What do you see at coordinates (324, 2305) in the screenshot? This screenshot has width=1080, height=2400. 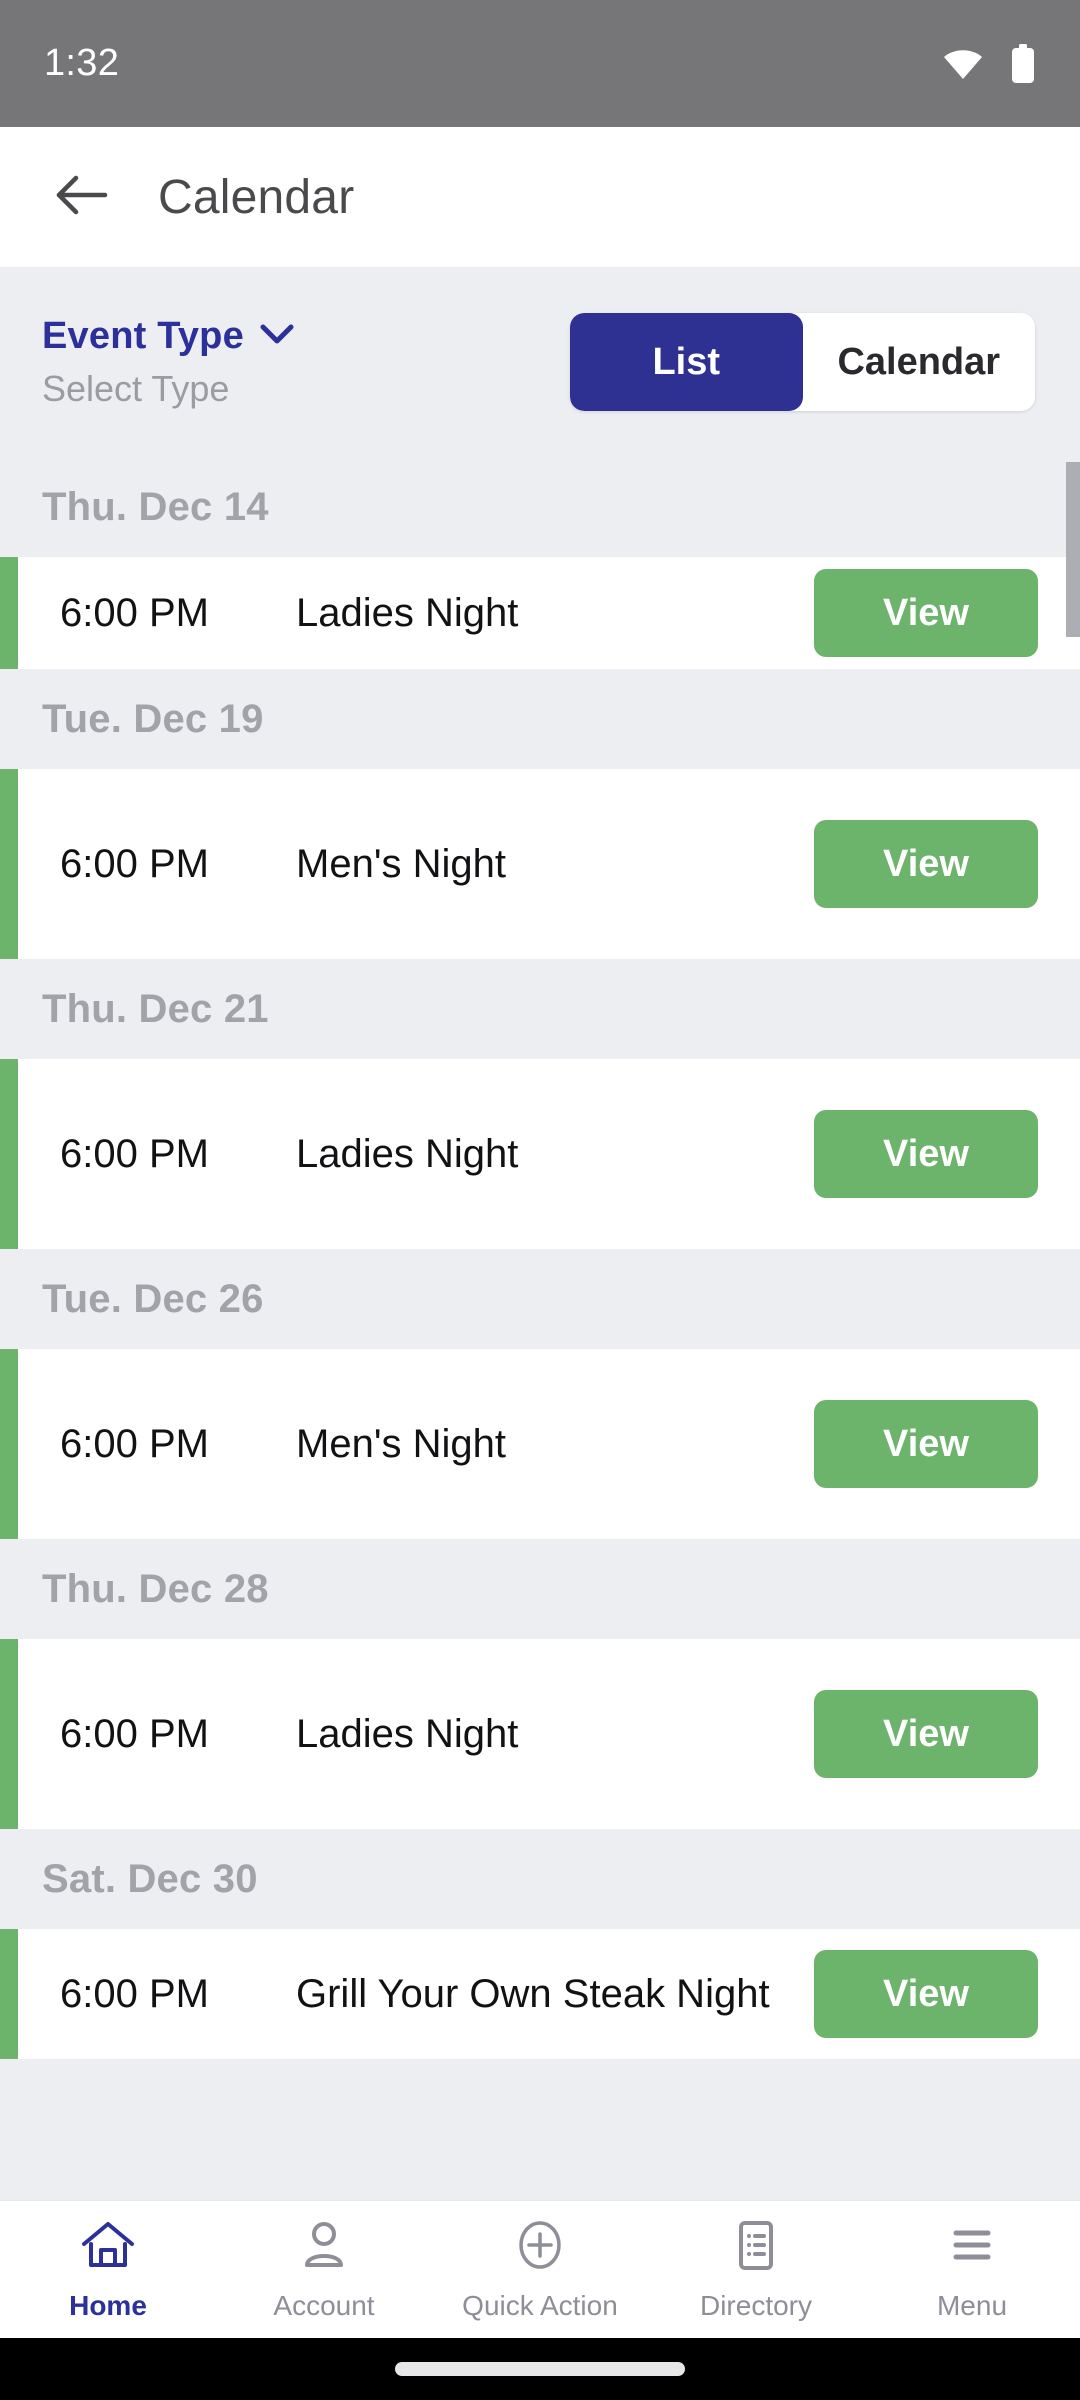 I see `nav-label: Account` at bounding box center [324, 2305].